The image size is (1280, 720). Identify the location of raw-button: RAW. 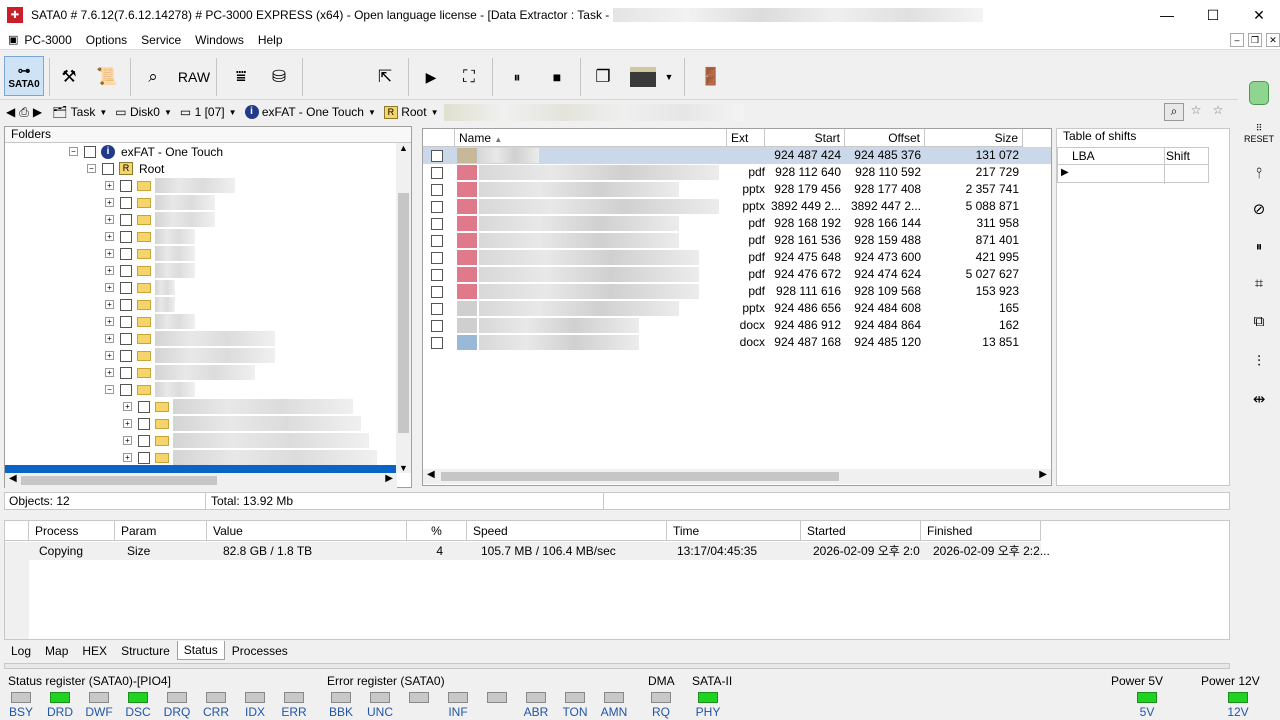
(194, 77).